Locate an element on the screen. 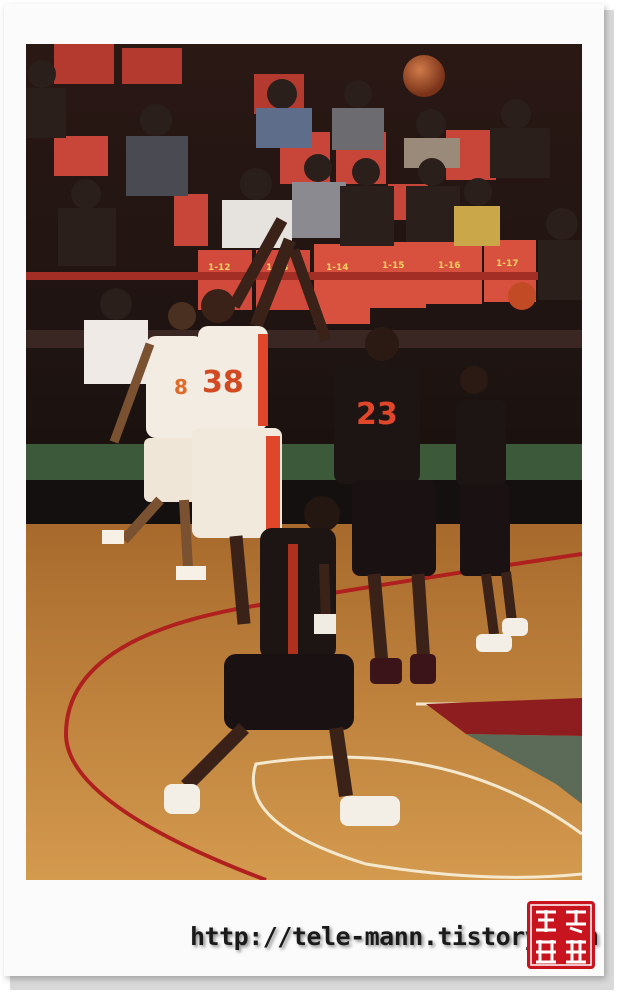 The image size is (626, 1000). basketball is located at coordinates (424, 76).